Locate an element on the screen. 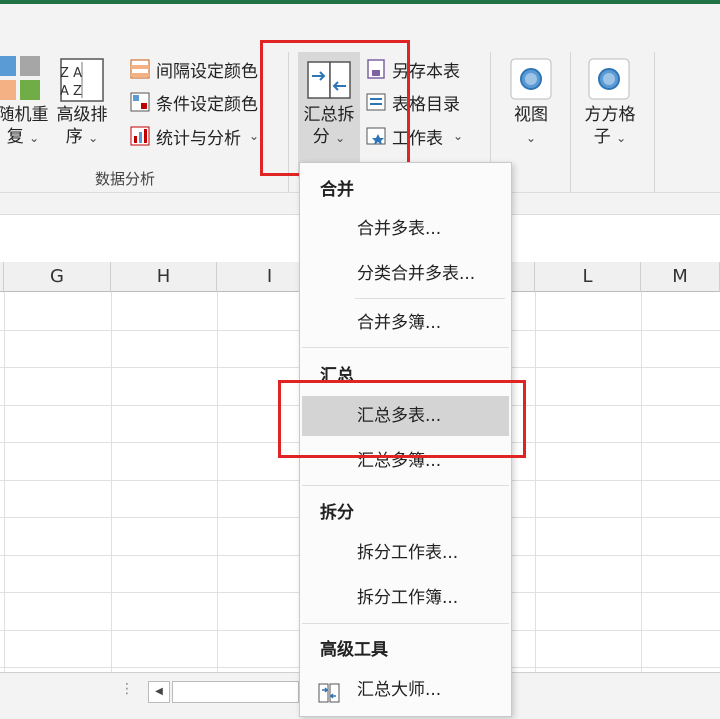 This screenshot has height=719, width=720. sort-glyph-top: Z A is located at coordinates (71, 73).